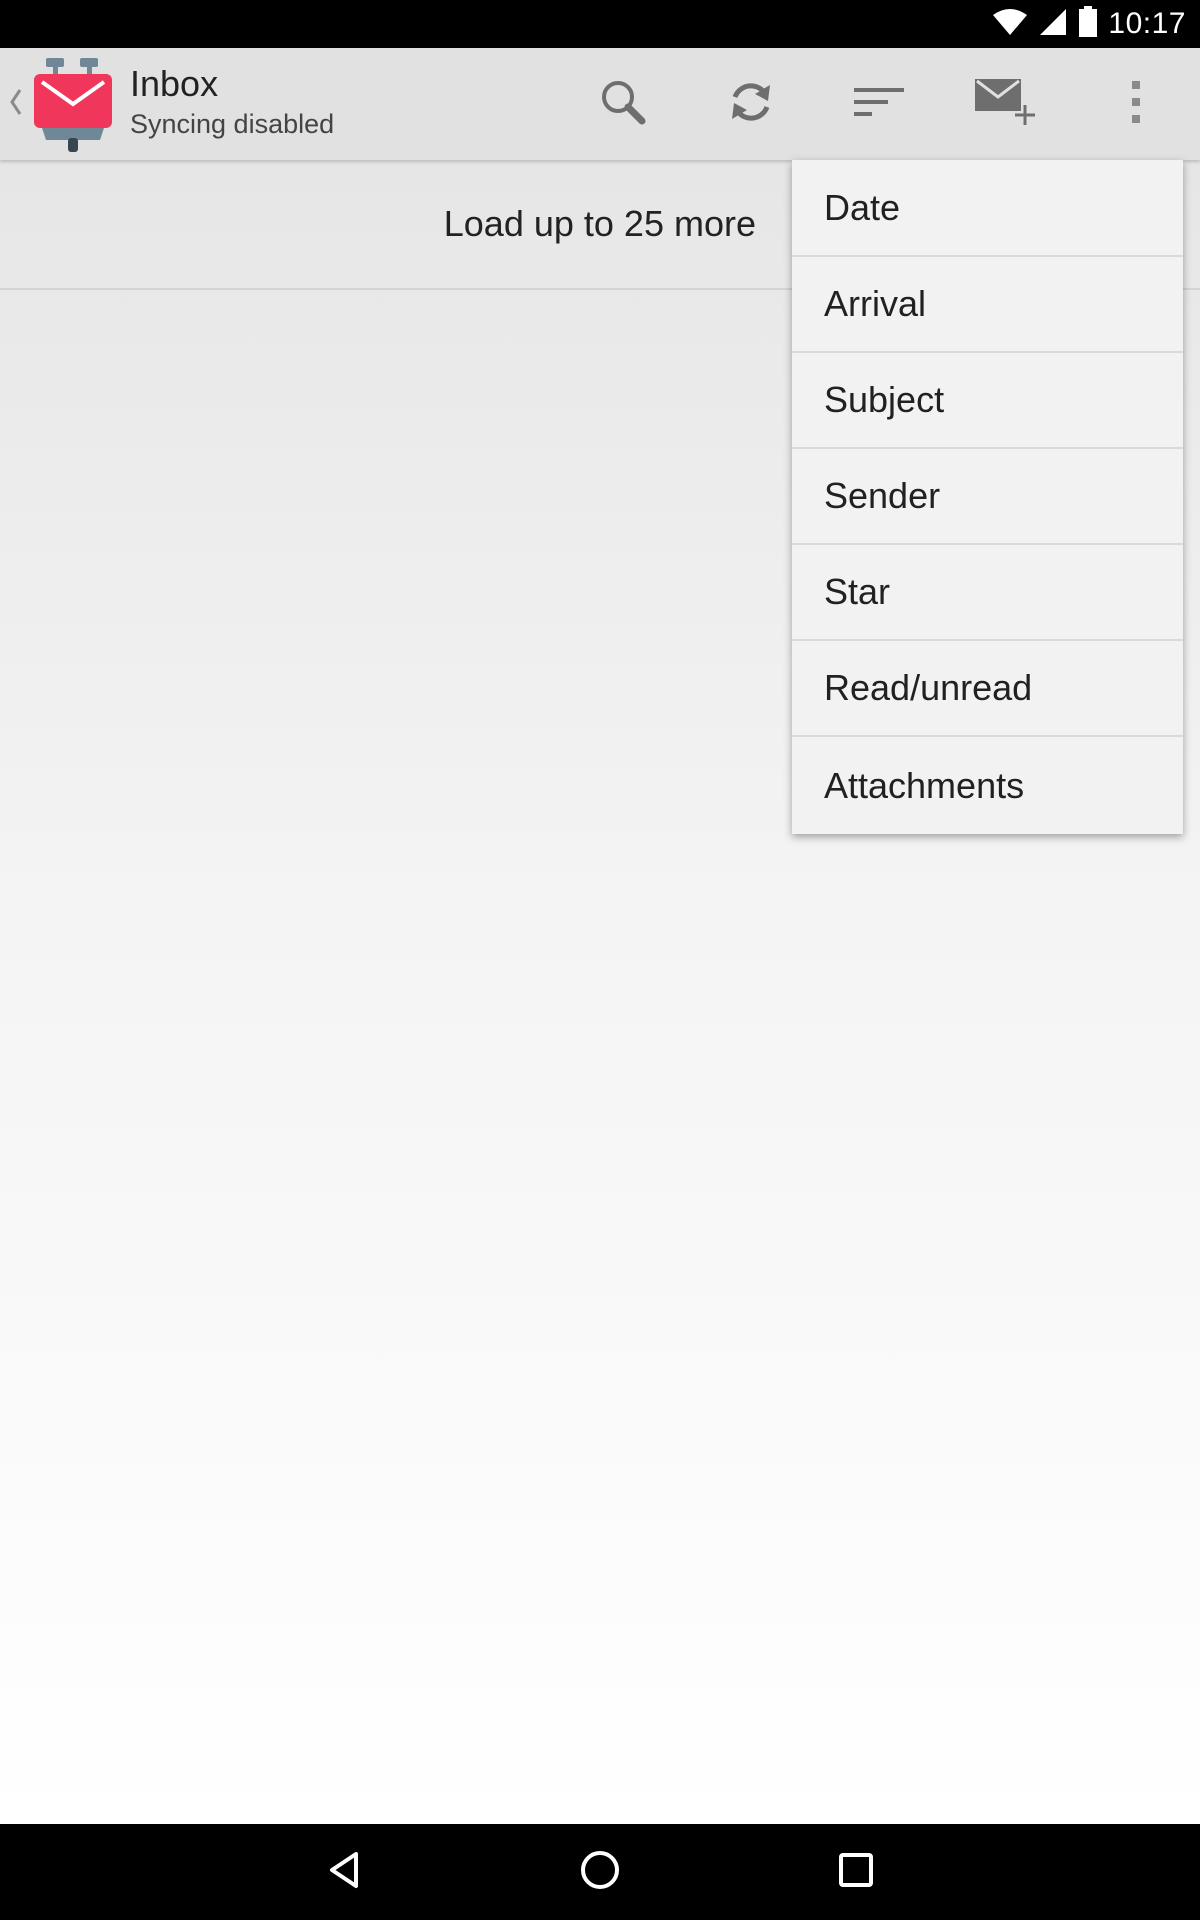 This screenshot has height=1920, width=1200. What do you see at coordinates (987, 305) in the screenshot?
I see `sort-option-arrival: Arrival` at bounding box center [987, 305].